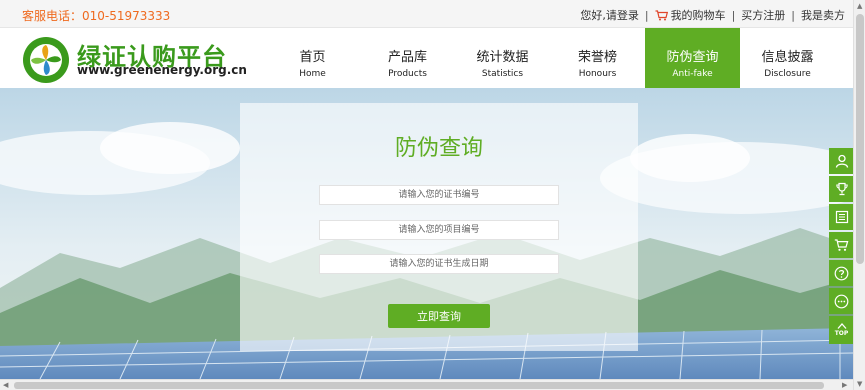  I want to click on honours-button, so click(841, 189).